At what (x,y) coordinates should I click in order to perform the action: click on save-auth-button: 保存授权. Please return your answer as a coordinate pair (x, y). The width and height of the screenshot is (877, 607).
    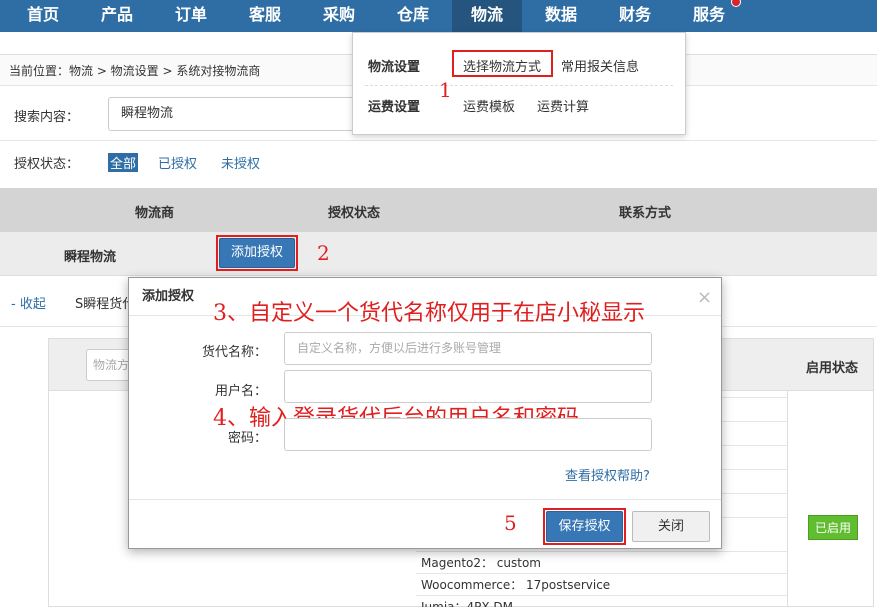
    Looking at the image, I should click on (584, 526).